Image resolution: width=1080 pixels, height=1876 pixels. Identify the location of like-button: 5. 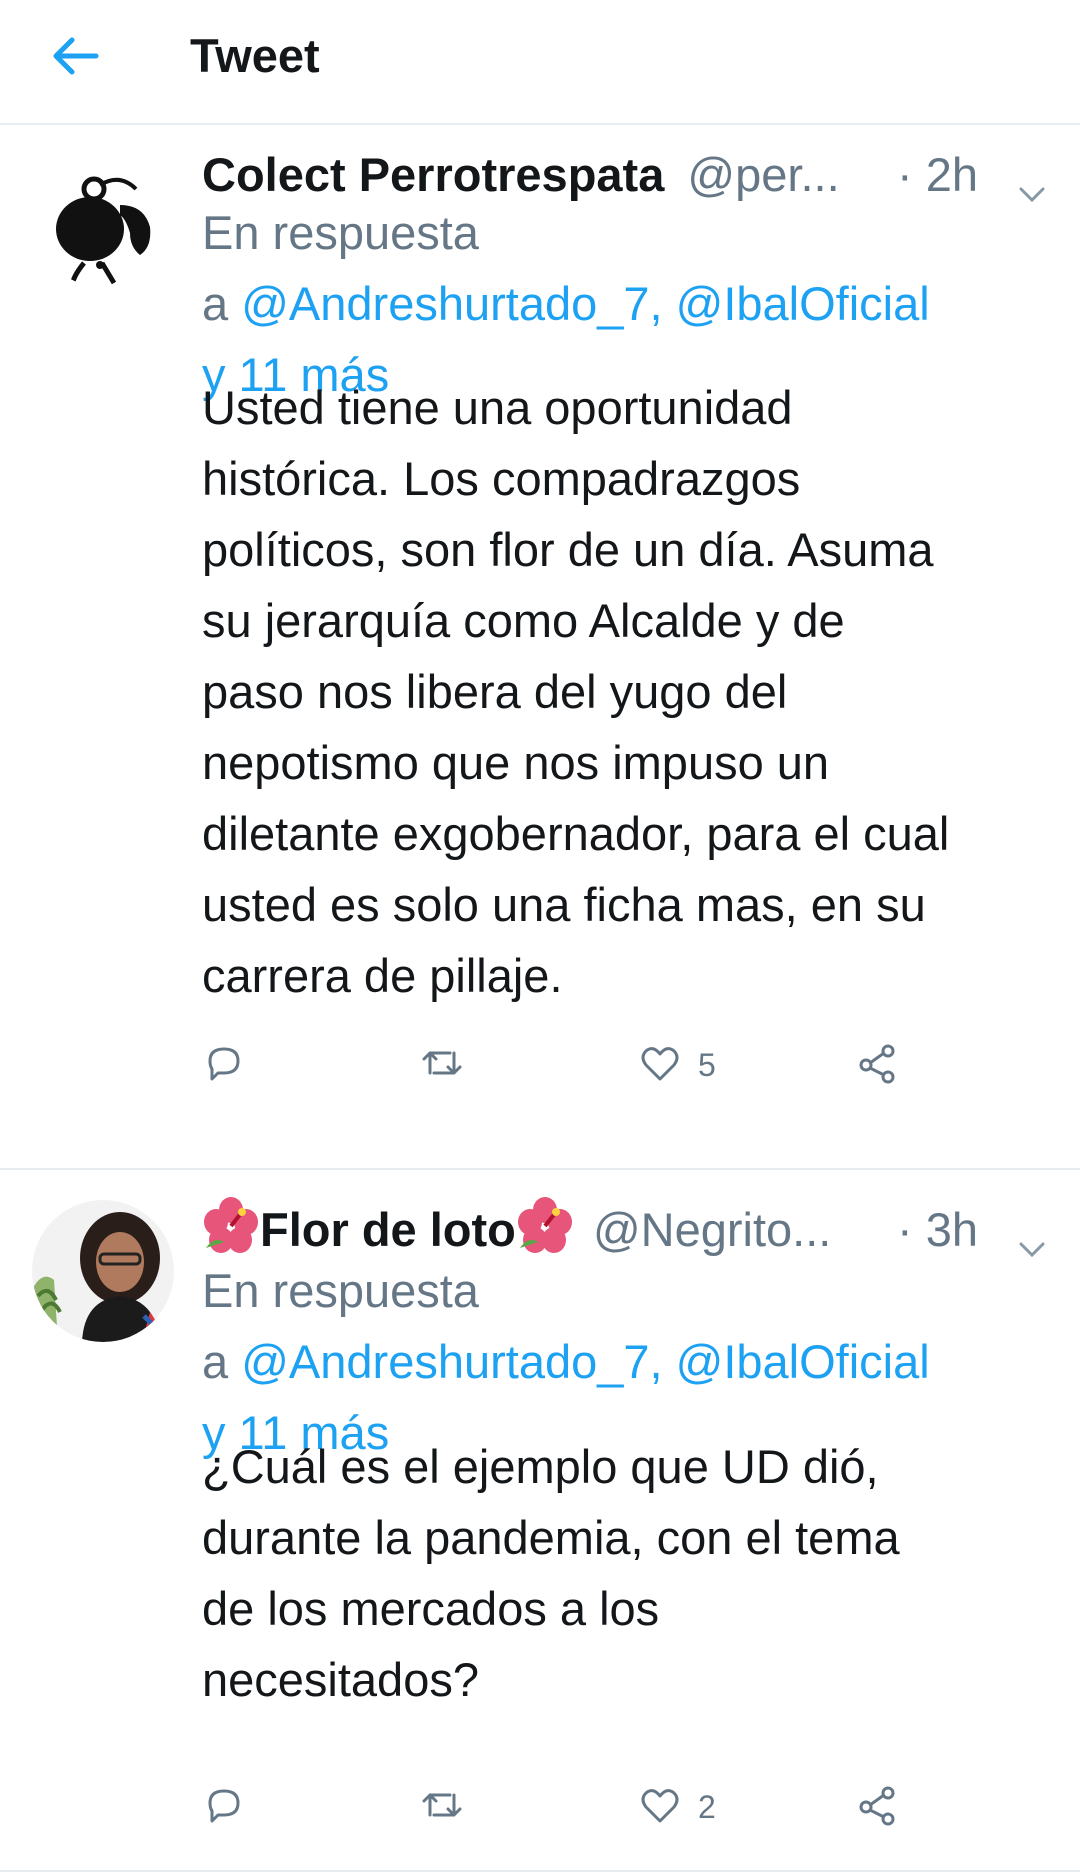
(677, 1065).